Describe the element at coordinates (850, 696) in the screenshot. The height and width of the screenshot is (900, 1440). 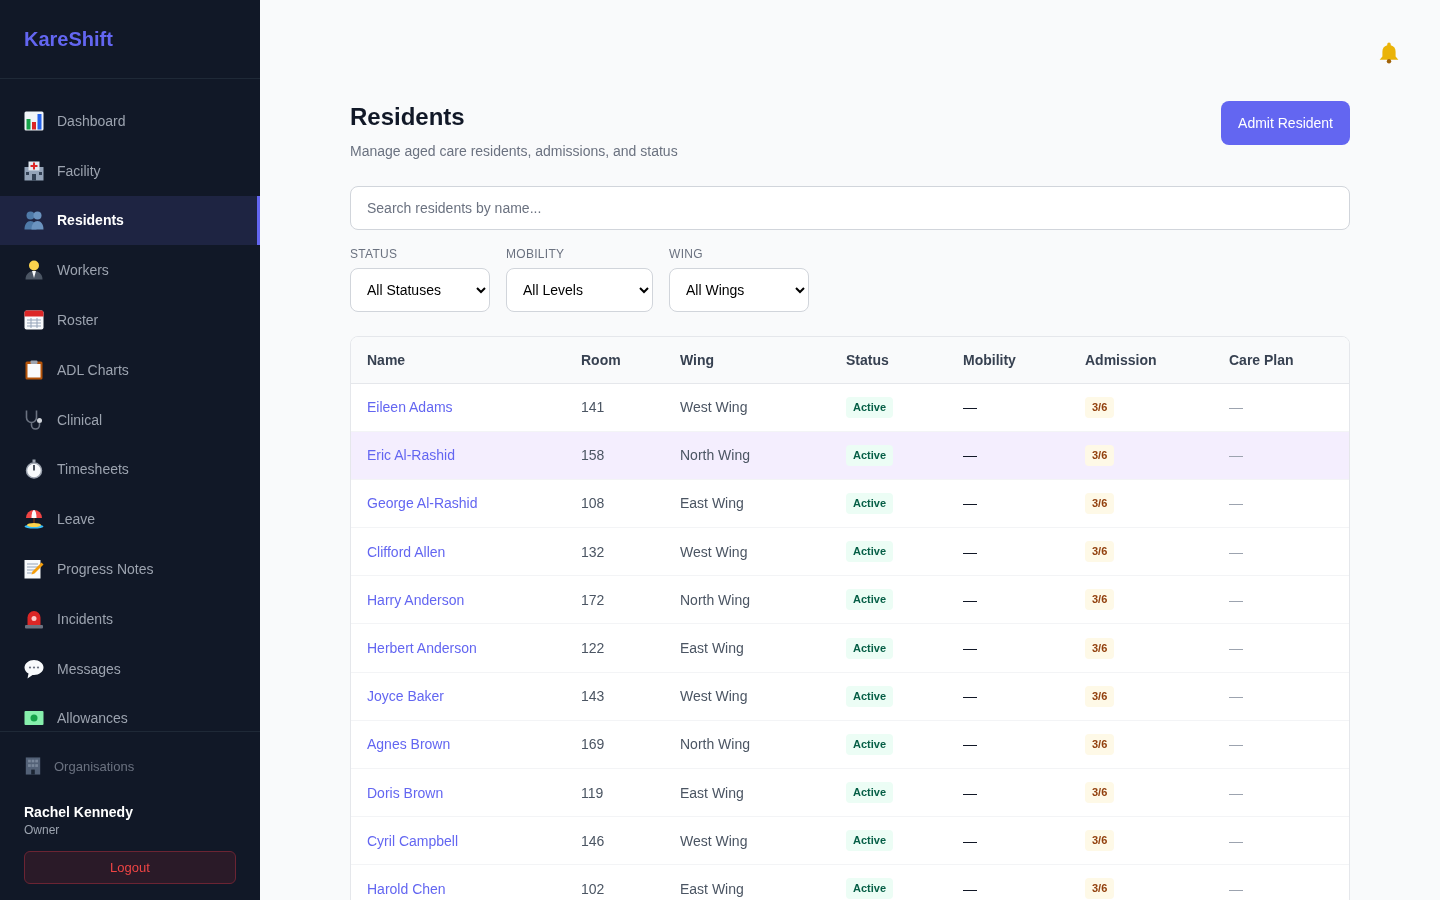
I see `table-row: Joyce Baker 143 West Wing Active — 3/6 —` at that location.